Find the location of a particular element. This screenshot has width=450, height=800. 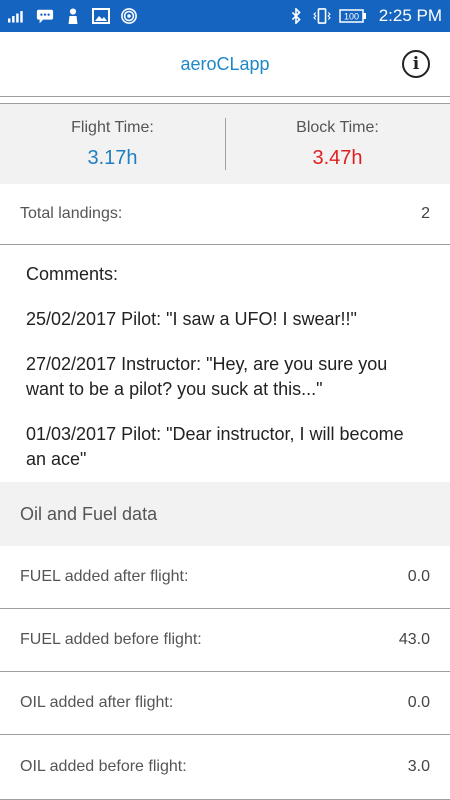

signal-strength-icon is located at coordinates (15, 17).